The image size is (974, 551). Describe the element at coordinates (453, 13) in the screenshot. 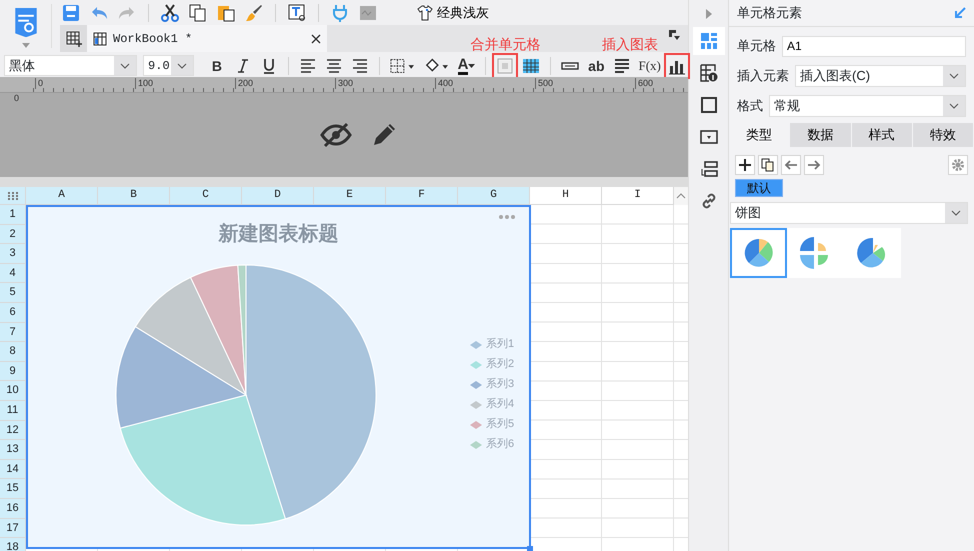

I see `theme-button: 经典浅灰` at that location.